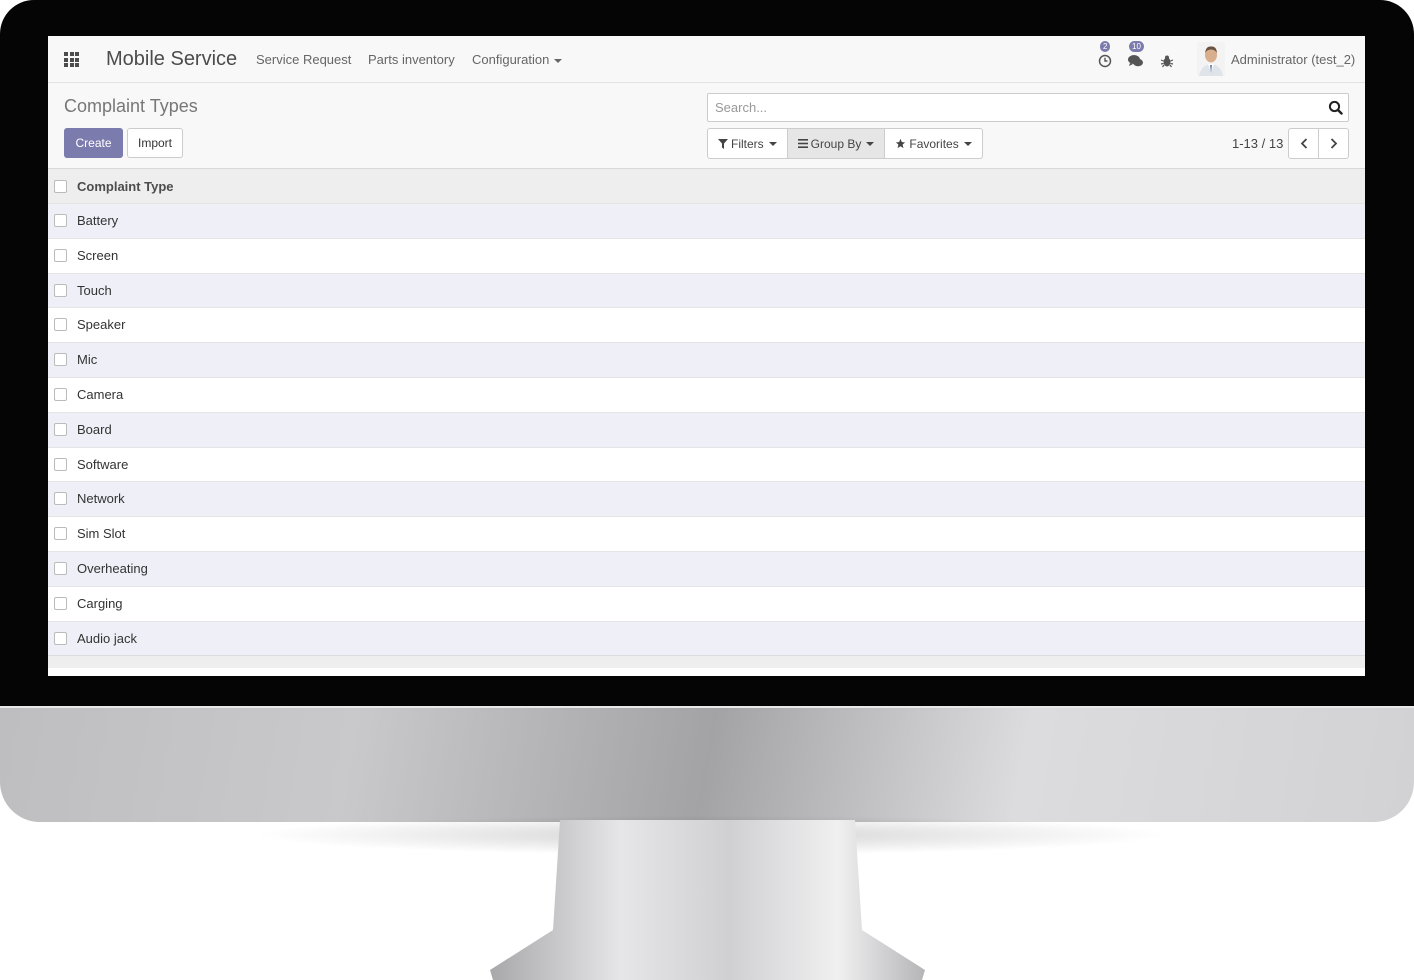  What do you see at coordinates (706, 533) in the screenshot?
I see `table-row: Sim Slot` at bounding box center [706, 533].